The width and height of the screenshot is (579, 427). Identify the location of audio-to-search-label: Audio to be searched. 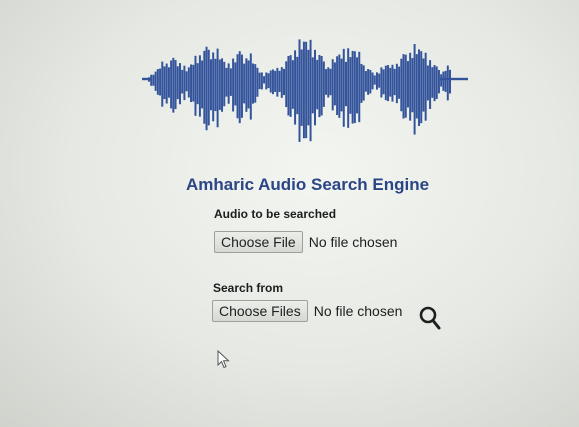
(275, 214).